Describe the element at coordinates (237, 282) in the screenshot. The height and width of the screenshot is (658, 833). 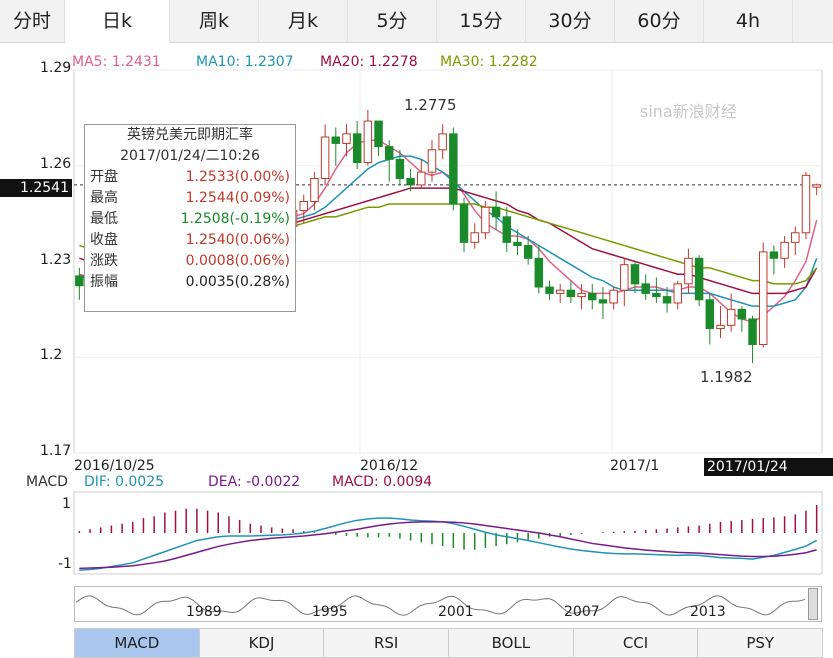
I see `tooltip-row-value: 0.0035(0.28%)` at that location.